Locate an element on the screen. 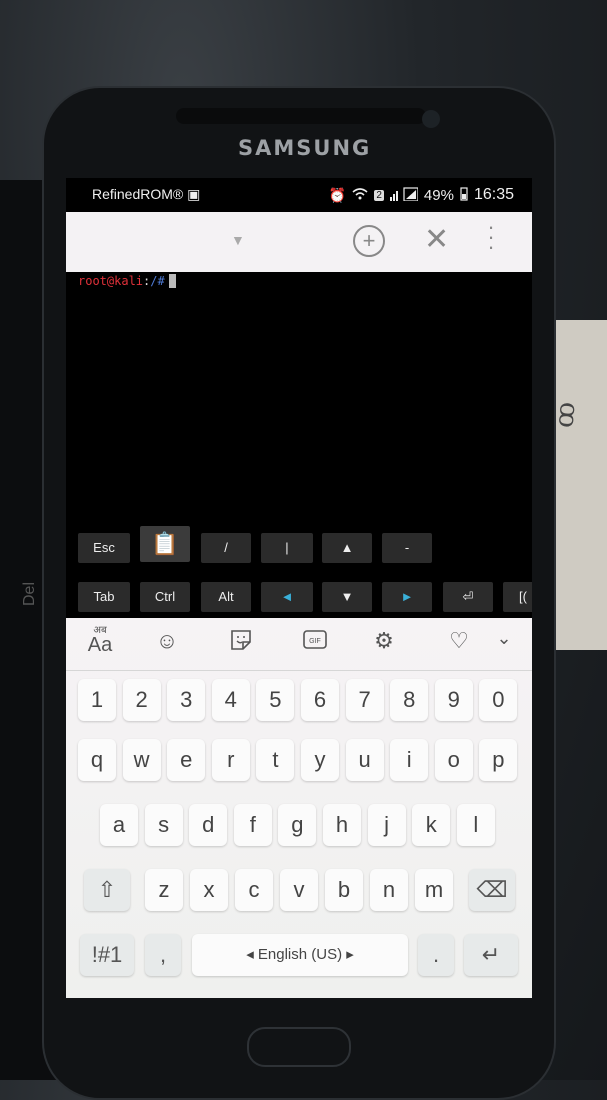  letter-key: l is located at coordinates (475, 825).